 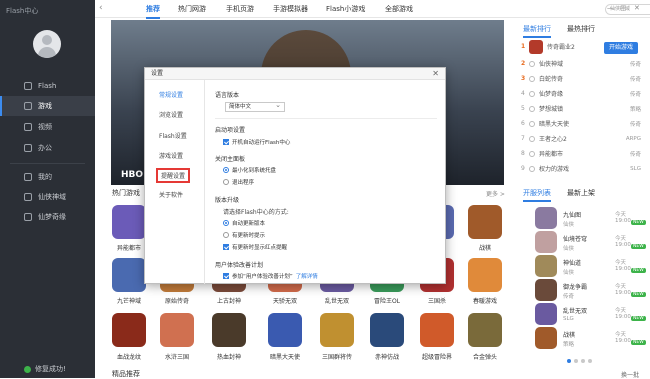 What do you see at coordinates (581, 78) in the screenshot?
I see `rank-item: 3 白蛇传奇 传奇` at bounding box center [581, 78].